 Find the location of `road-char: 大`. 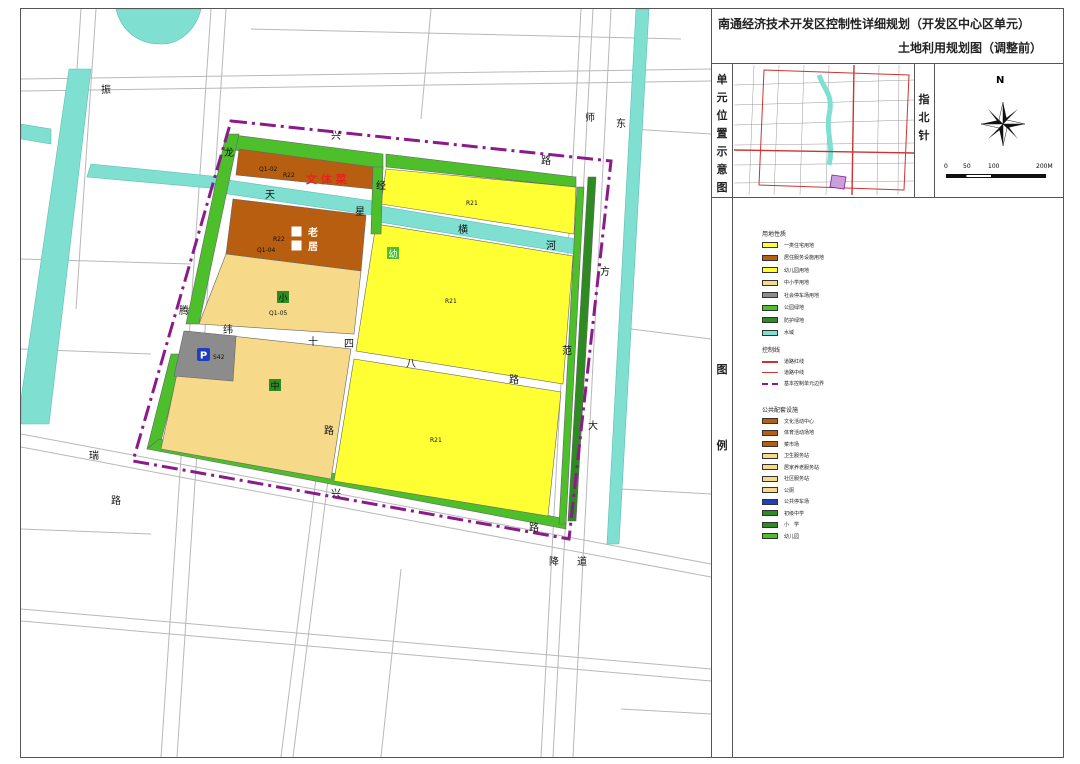

road-char: 大 is located at coordinates (593, 425).